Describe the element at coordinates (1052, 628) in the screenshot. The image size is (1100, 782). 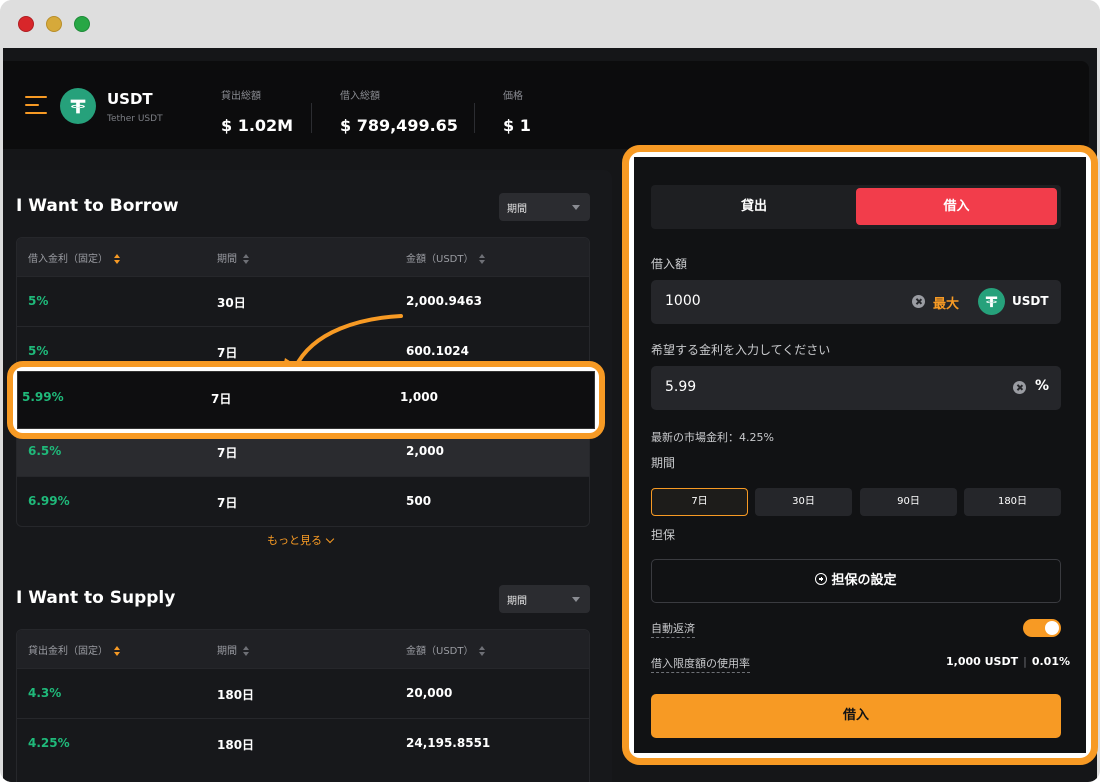
I see `toggle-knob` at that location.